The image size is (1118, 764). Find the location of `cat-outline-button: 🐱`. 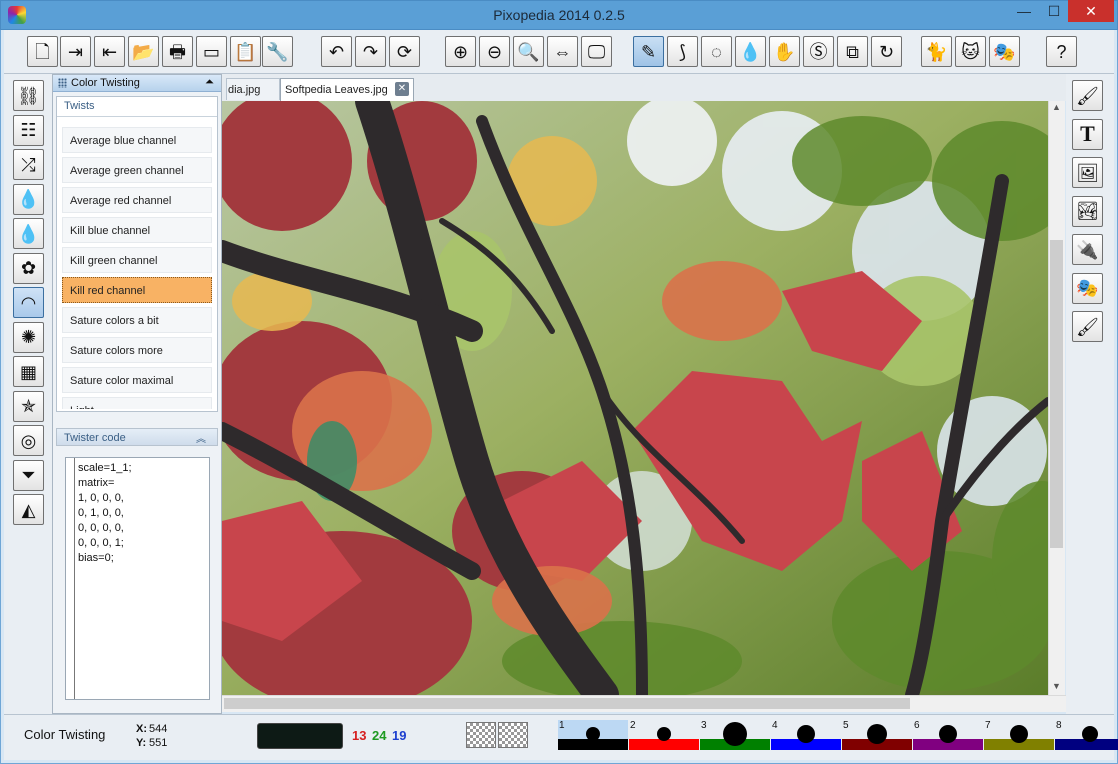

cat-outline-button: 🐱 is located at coordinates (970, 51).